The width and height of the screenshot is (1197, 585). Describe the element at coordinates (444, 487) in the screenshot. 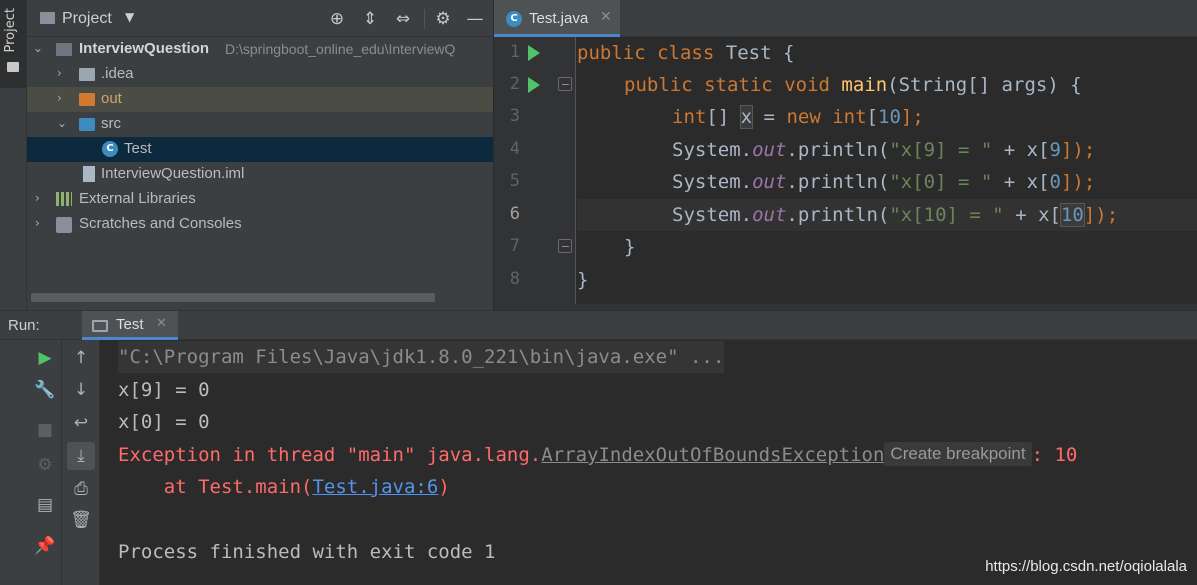

I see `stacktrace-suffix: )` at that location.